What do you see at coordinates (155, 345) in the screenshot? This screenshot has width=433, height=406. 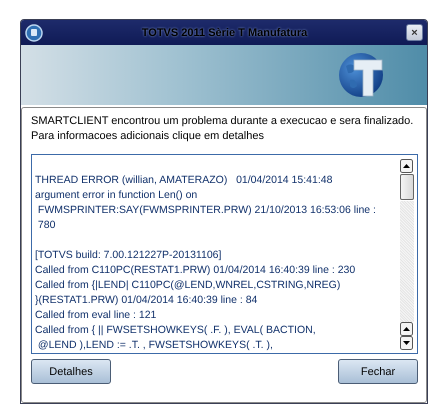 I see `log-line: @LEND ),LEND := .T. , FWSETSHOWKEYS( .T. ),` at bounding box center [155, 345].